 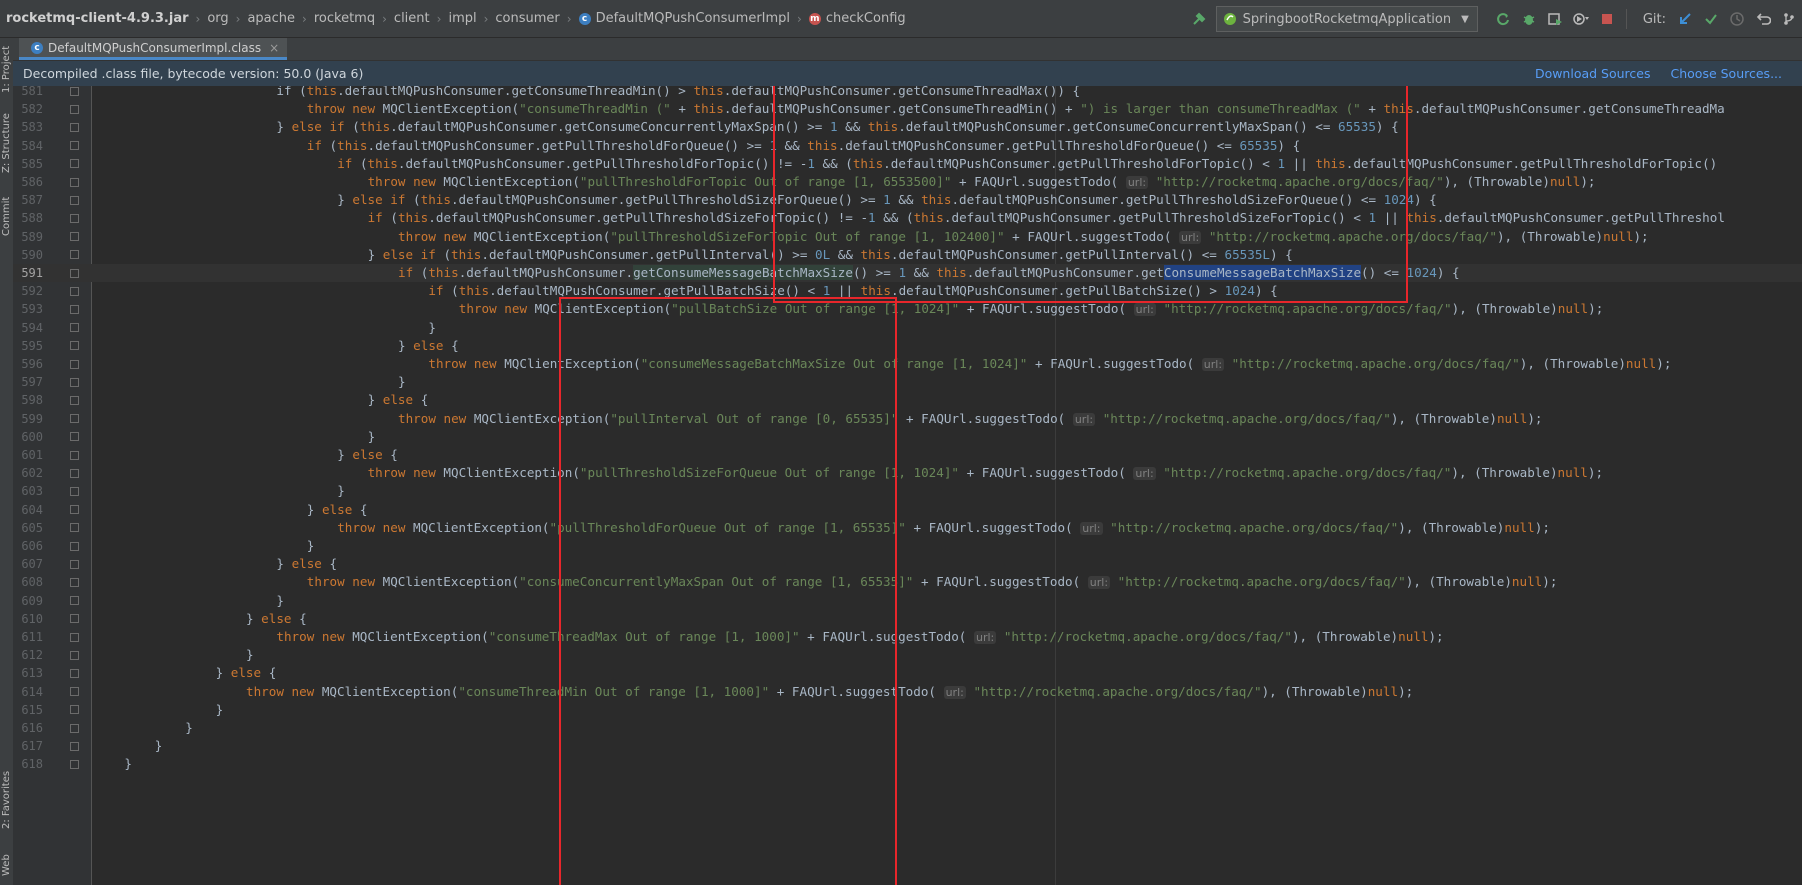 What do you see at coordinates (412, 18) in the screenshot?
I see `breadcrumb-item: client` at bounding box center [412, 18].